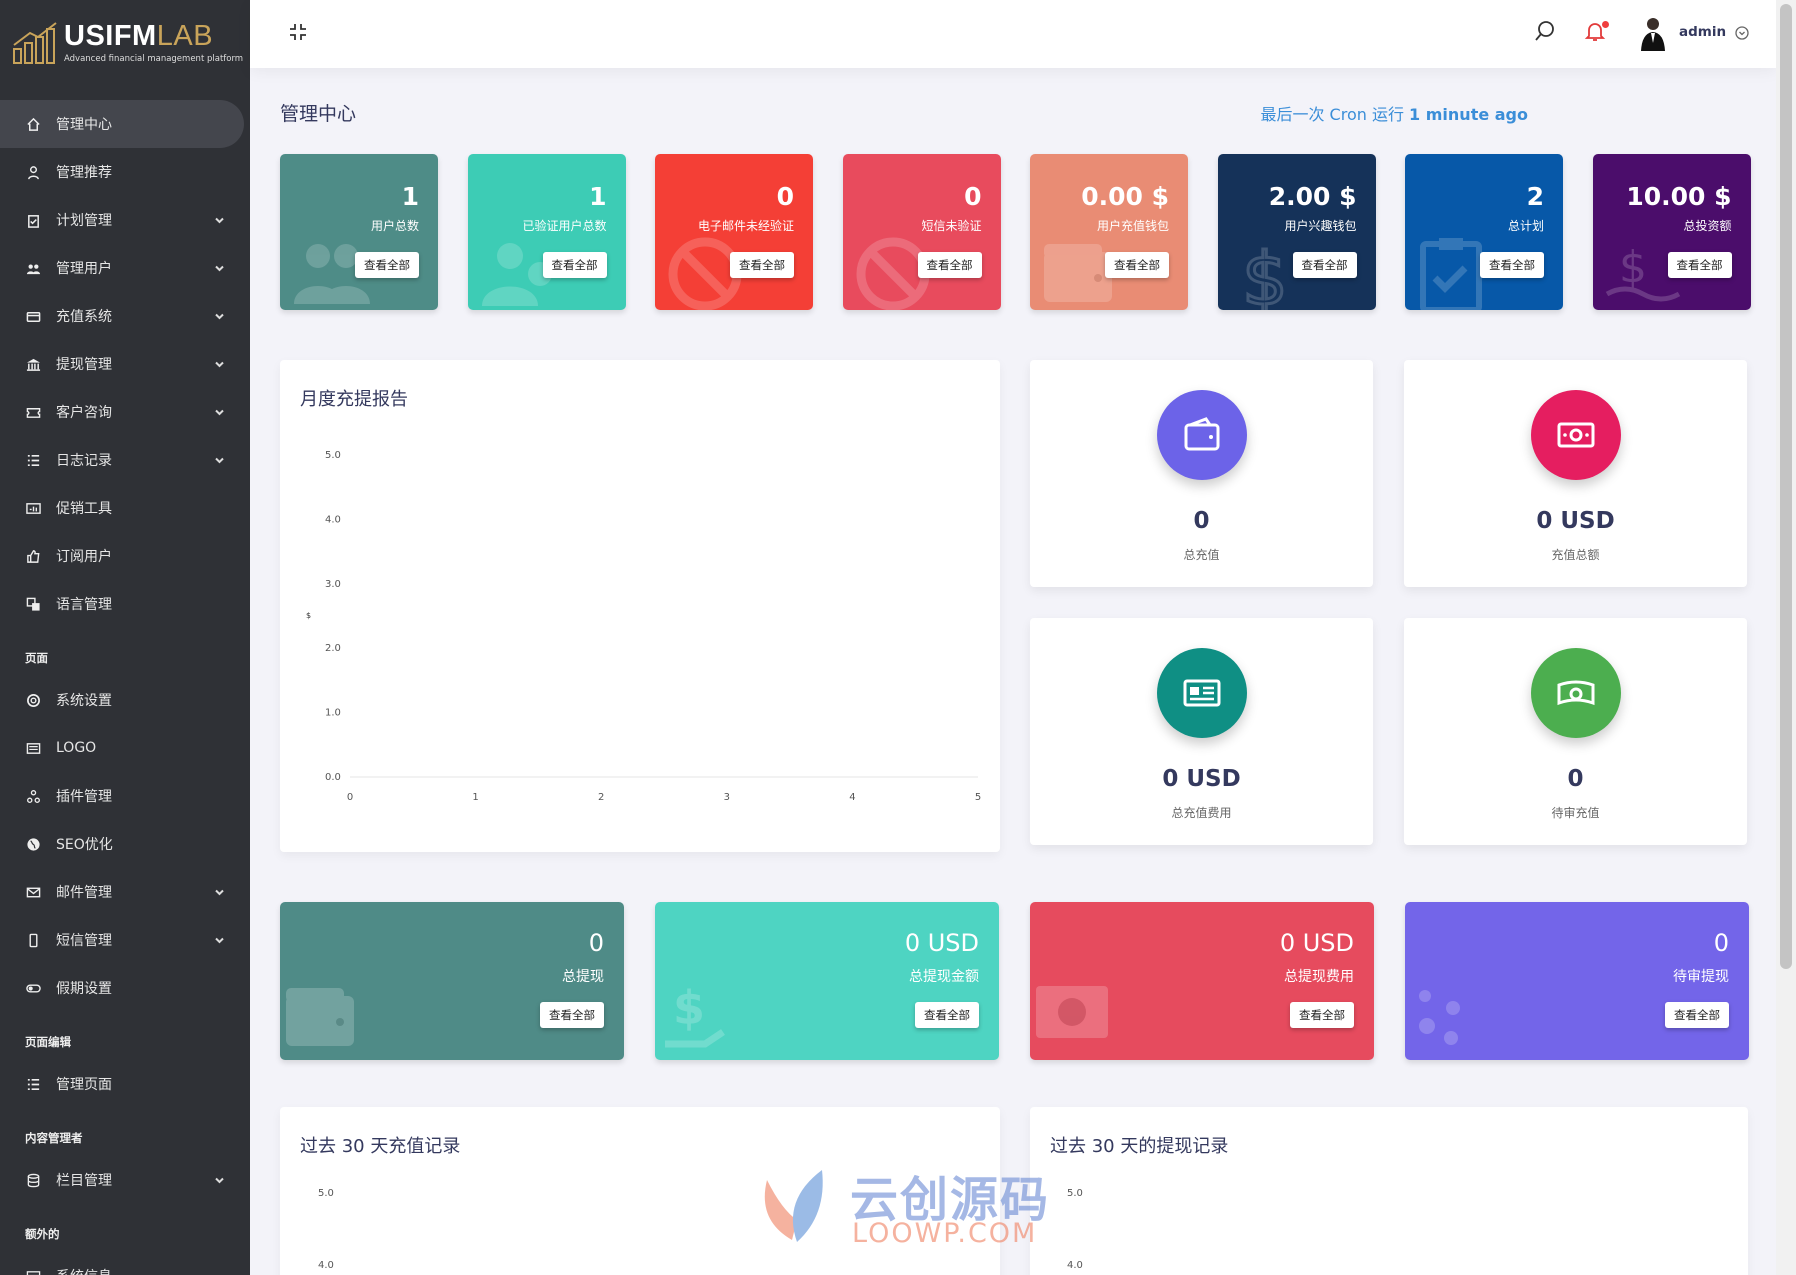 Image resolution: width=1796 pixels, height=1275 pixels. Describe the element at coordinates (1605, 24) in the screenshot. I see `notification-dot` at that location.